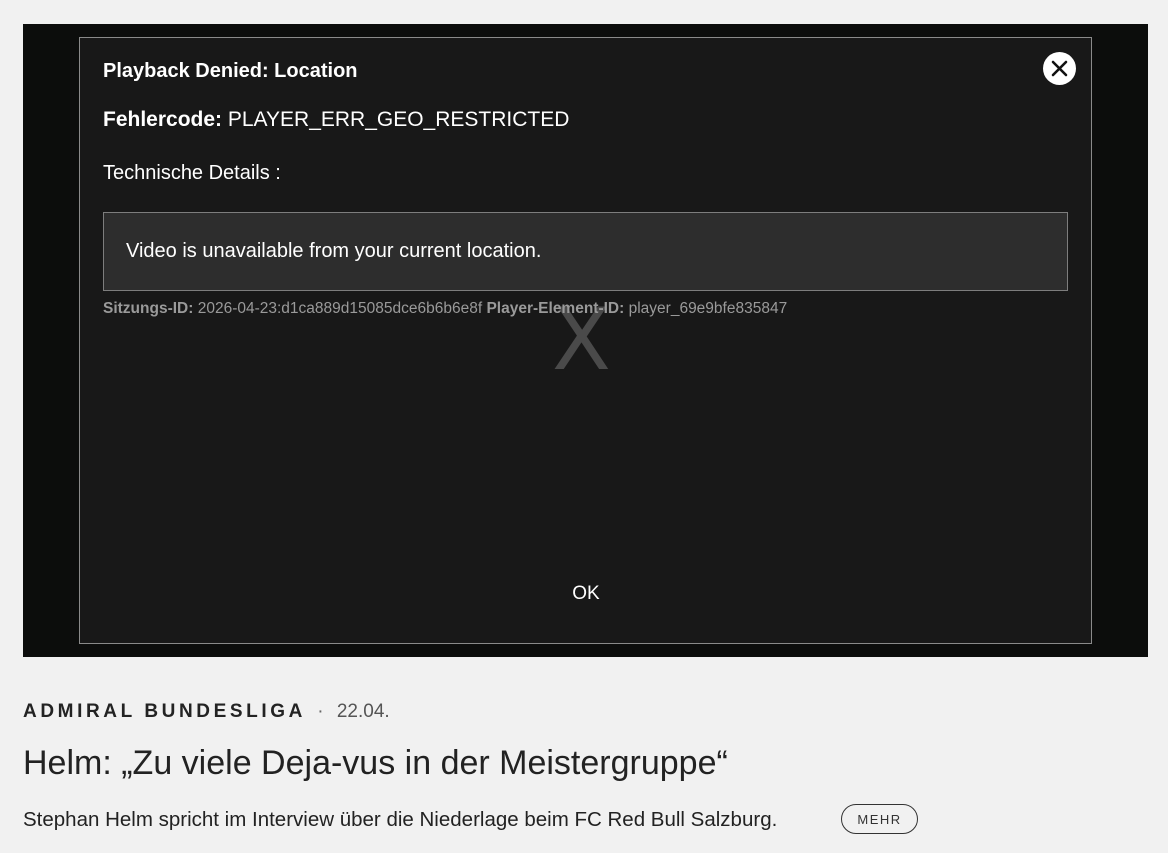 This screenshot has height=853, width=1168. I want to click on error-code-value: PLAYER_ERR_GEO_RESTRICTED, so click(398, 119).